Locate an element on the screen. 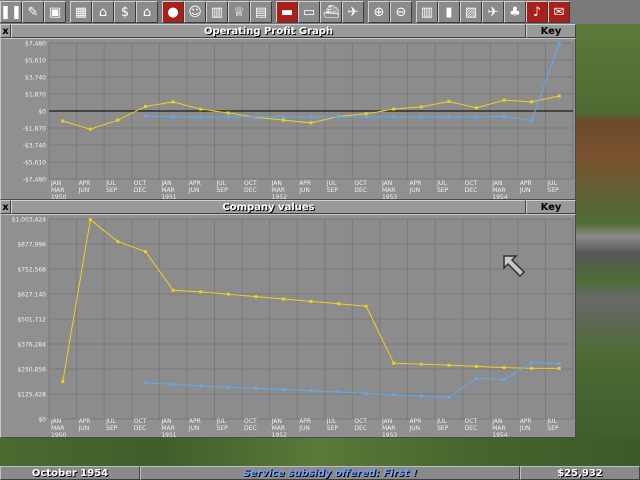  news-ticker: Service subsidy offered: First ! is located at coordinates (330, 473).